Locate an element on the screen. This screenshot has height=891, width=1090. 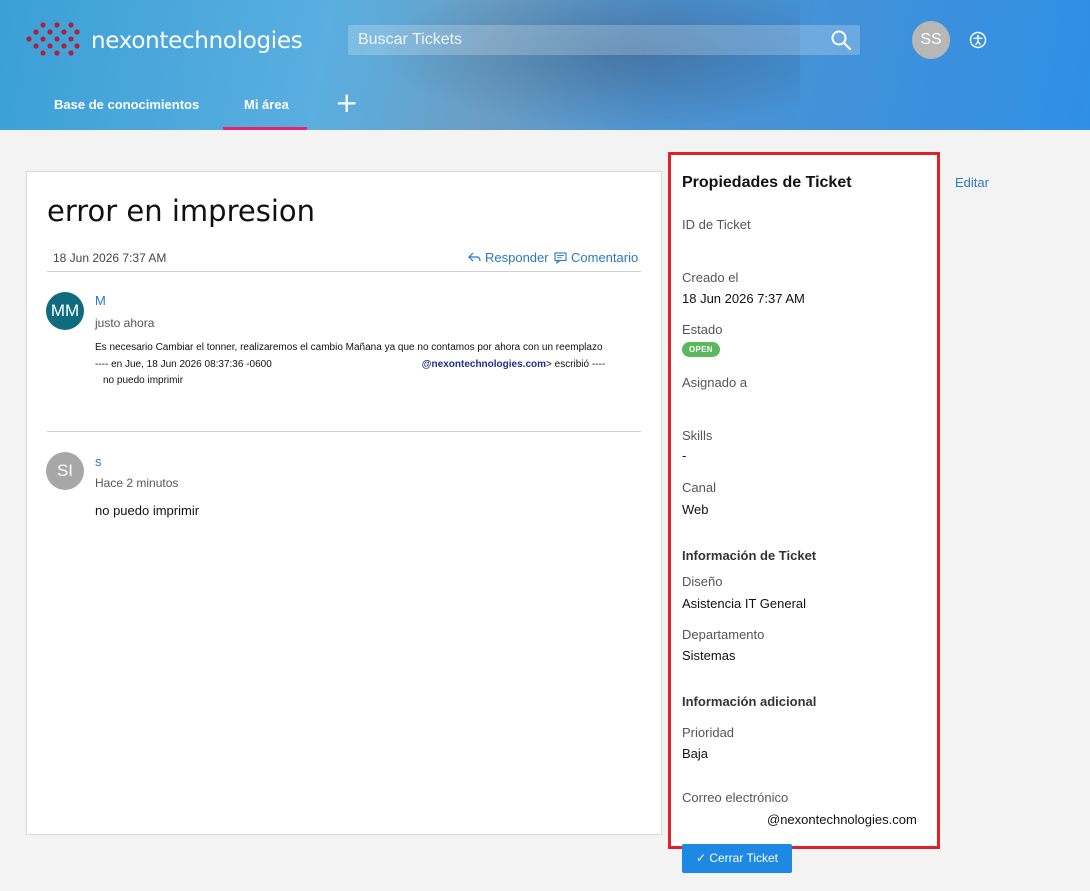
reply-button: Responder is located at coordinates (508, 257).